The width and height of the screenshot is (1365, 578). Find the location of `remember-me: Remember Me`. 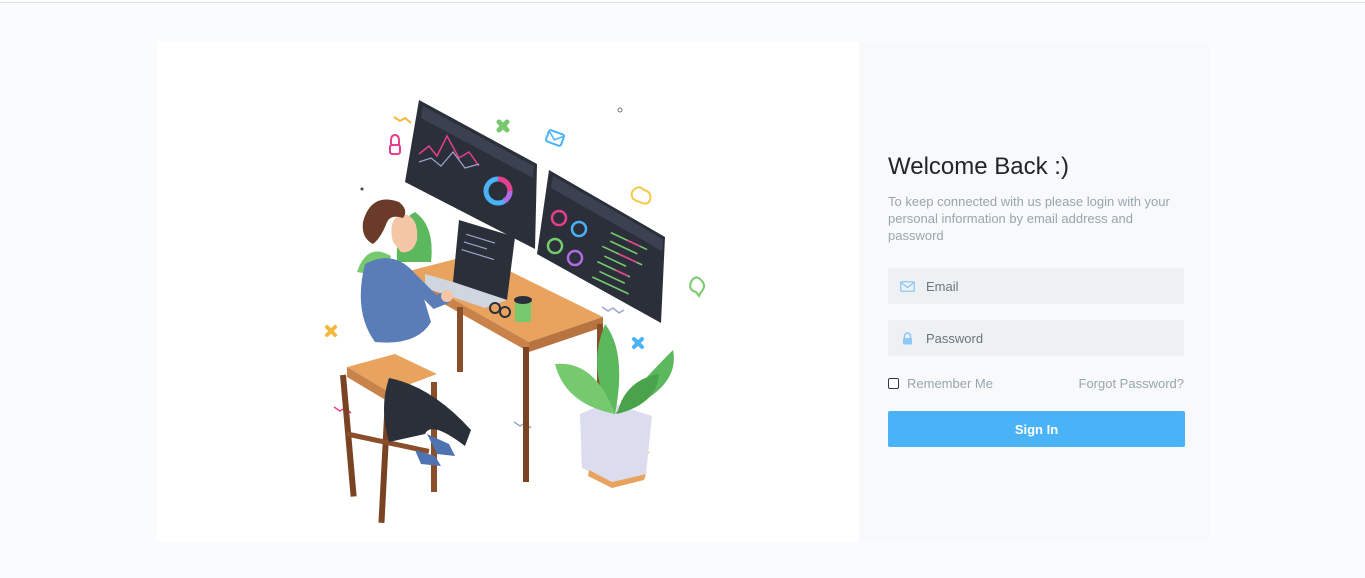

remember-me: Remember Me is located at coordinates (940, 383).